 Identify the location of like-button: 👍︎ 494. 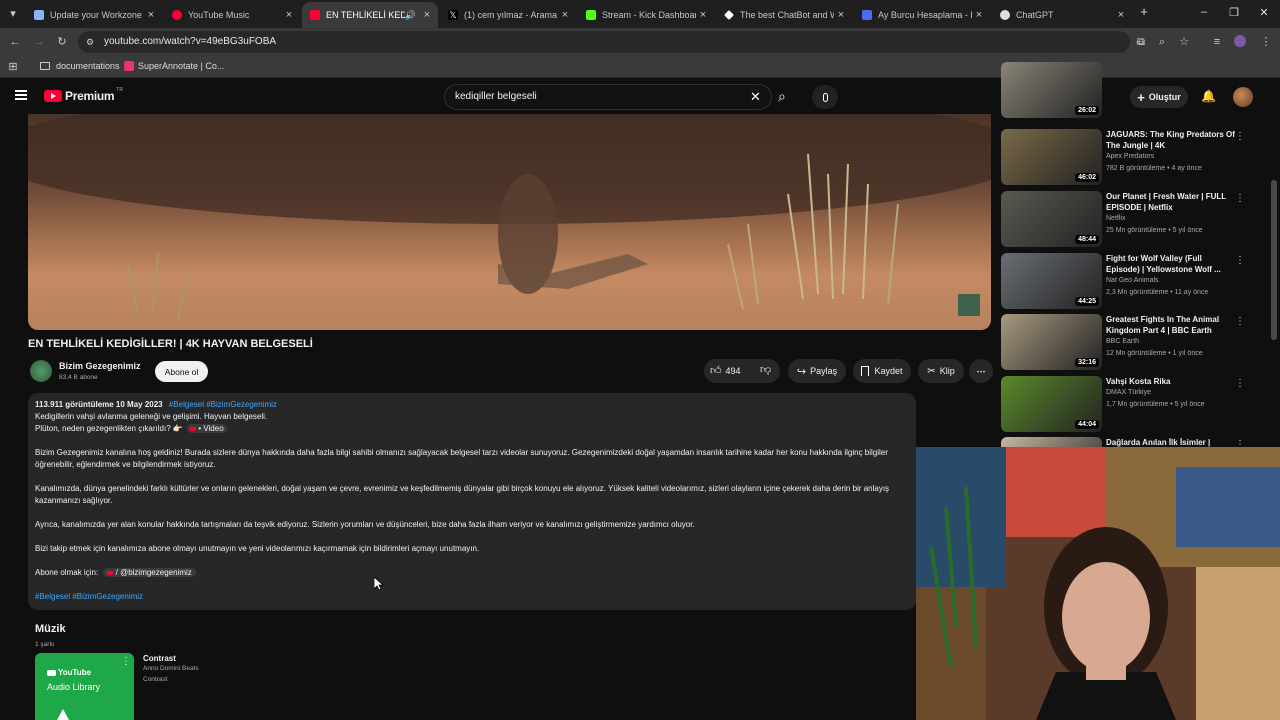
(725, 370).